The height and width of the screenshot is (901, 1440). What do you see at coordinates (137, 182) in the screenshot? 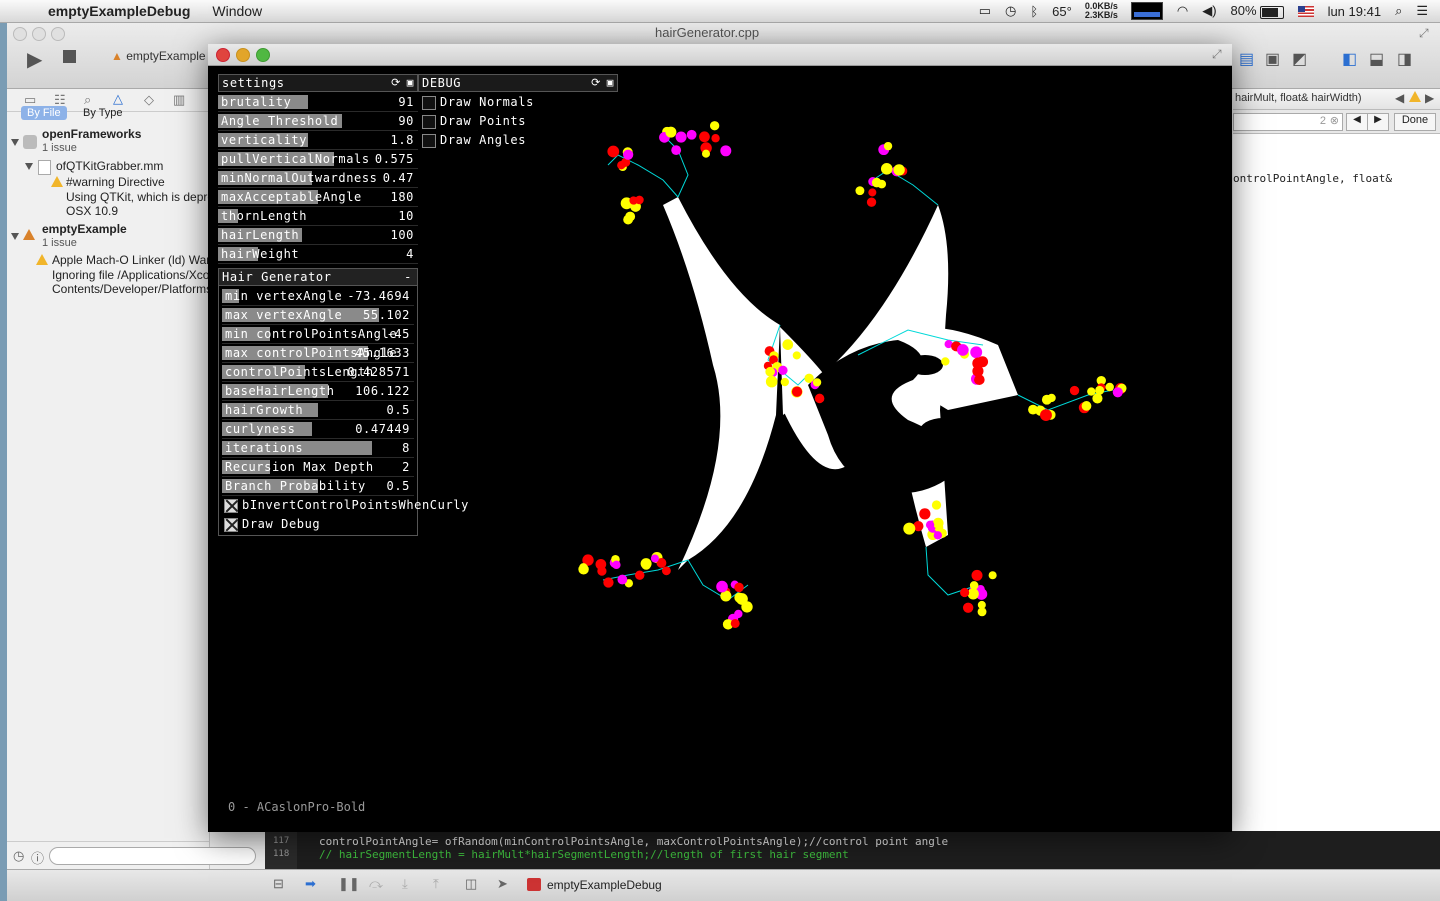
I see `nav-item-title: #warning Directive` at bounding box center [137, 182].